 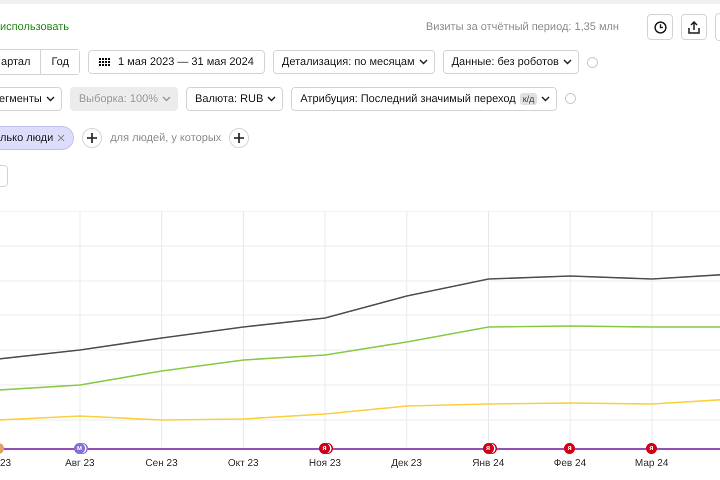 I want to click on x-axis-label: Янв 24, so click(x=488, y=463).